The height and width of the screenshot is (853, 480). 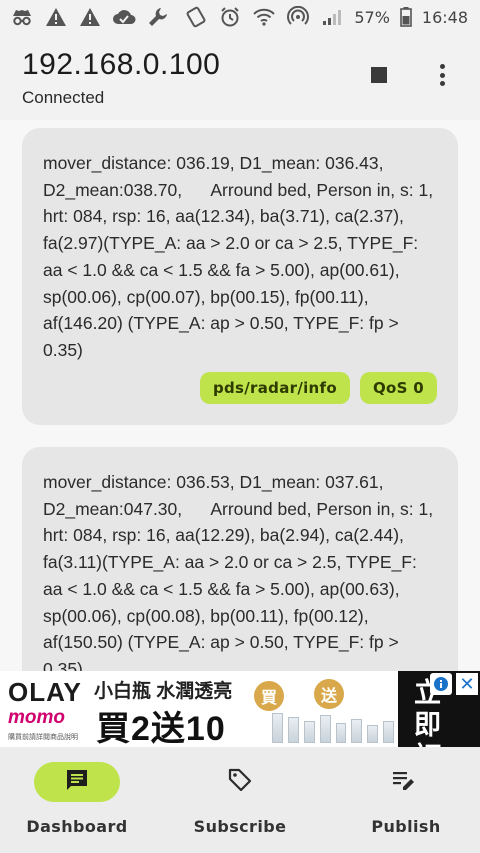 What do you see at coordinates (43, 737) in the screenshot?
I see `ad-fine-print: 購買前請詳閱商品說明` at bounding box center [43, 737].